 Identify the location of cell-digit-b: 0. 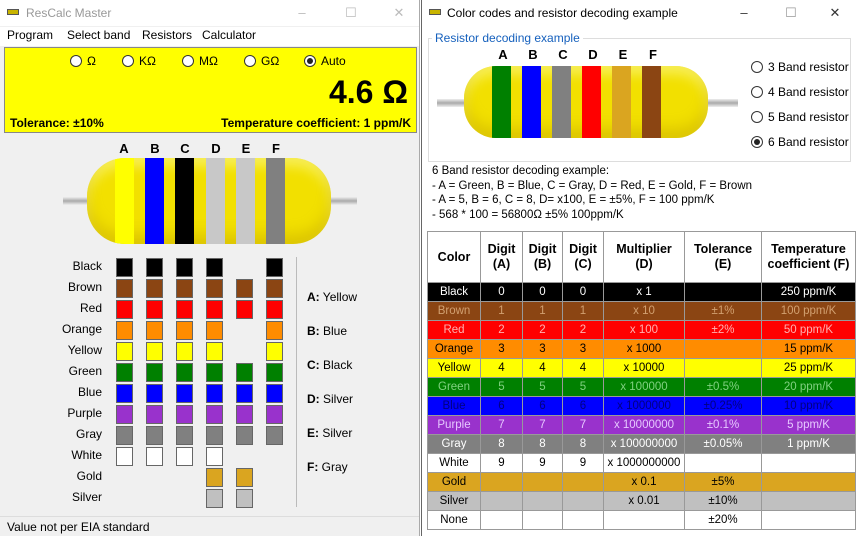
(542, 292).